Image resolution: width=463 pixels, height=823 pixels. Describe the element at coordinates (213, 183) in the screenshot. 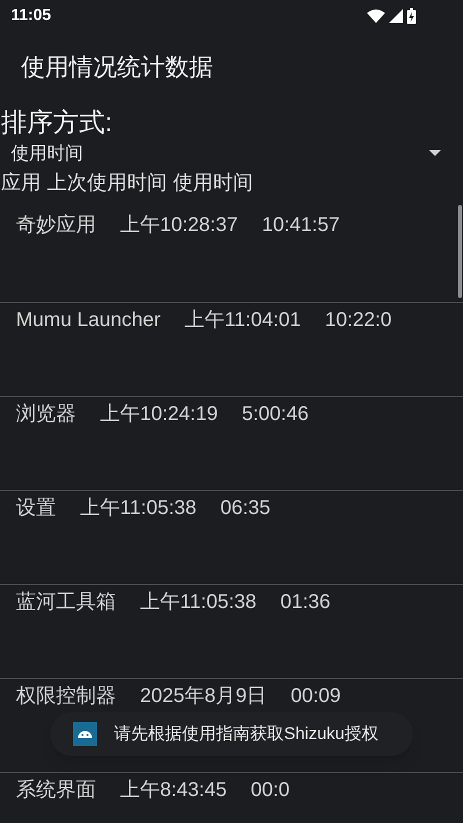

I see `column-header: 使用时间` at that location.